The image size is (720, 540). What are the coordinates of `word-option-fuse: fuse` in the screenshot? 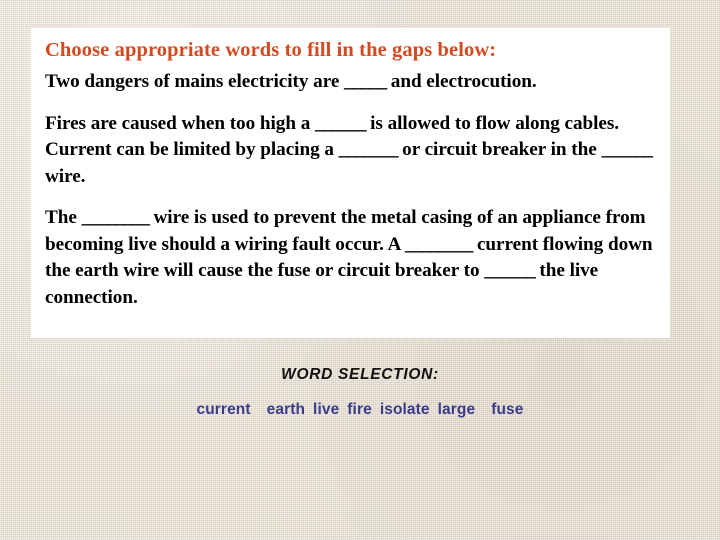 It's located at (507, 410).